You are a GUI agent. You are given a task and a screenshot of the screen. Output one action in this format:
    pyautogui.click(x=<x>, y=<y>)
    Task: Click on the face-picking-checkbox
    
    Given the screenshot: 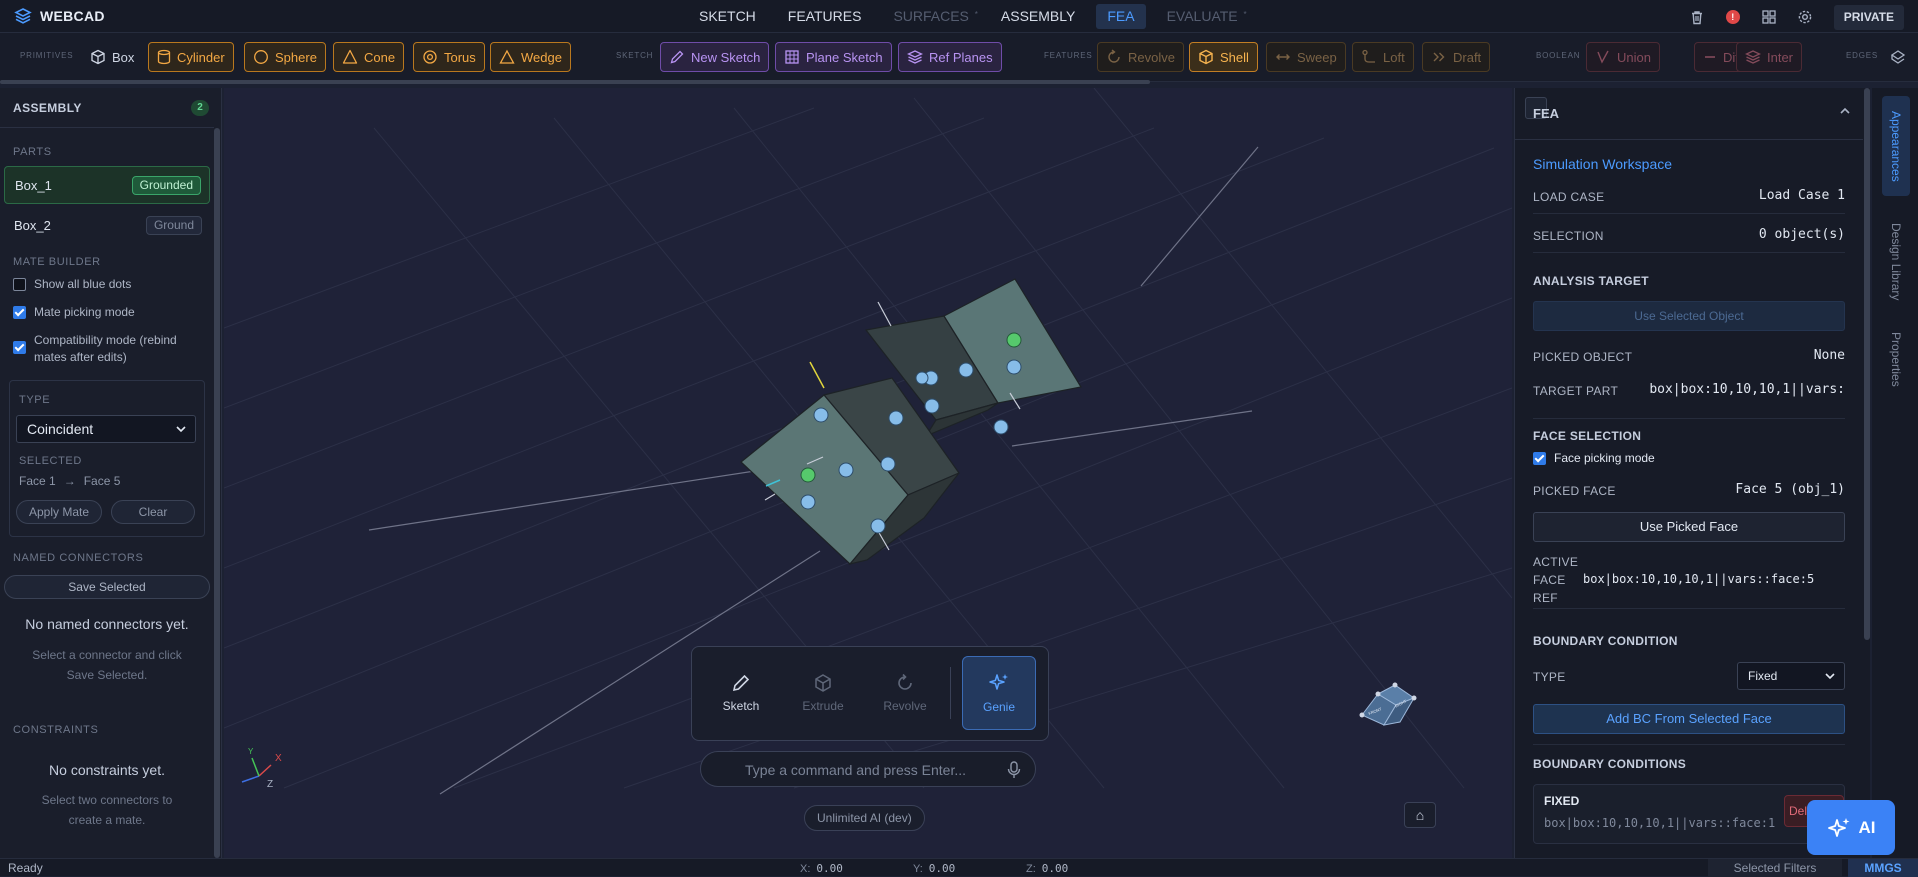 What is the action you would take?
    pyautogui.click(x=1539, y=458)
    